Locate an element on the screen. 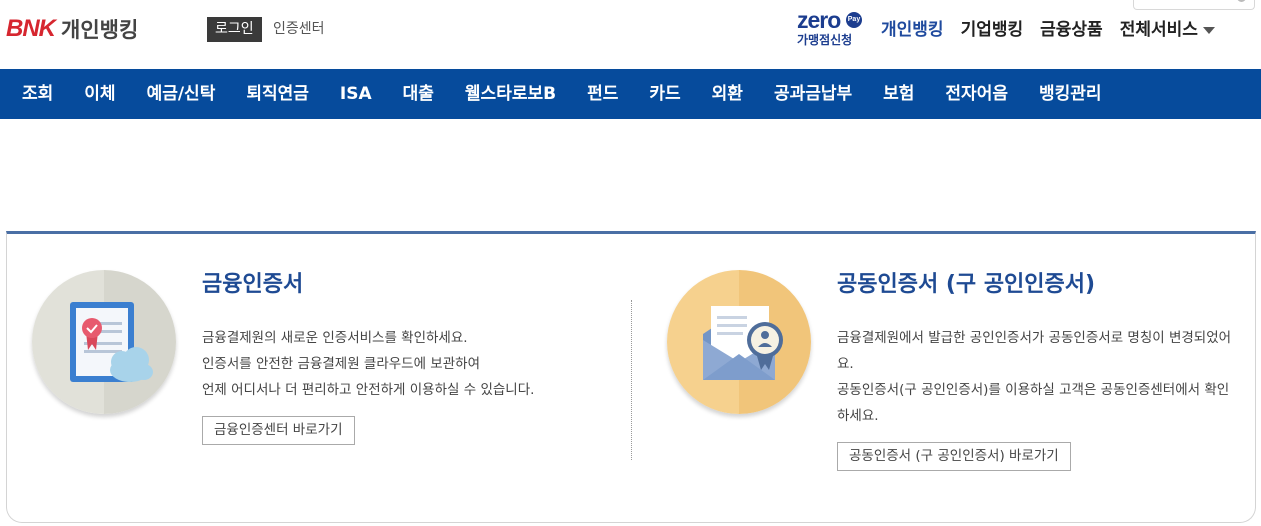 Image resolution: width=1261 pixels, height=526 pixels. joint-cert-title: 공동인증서 (구 공인인증서) is located at coordinates (966, 284).